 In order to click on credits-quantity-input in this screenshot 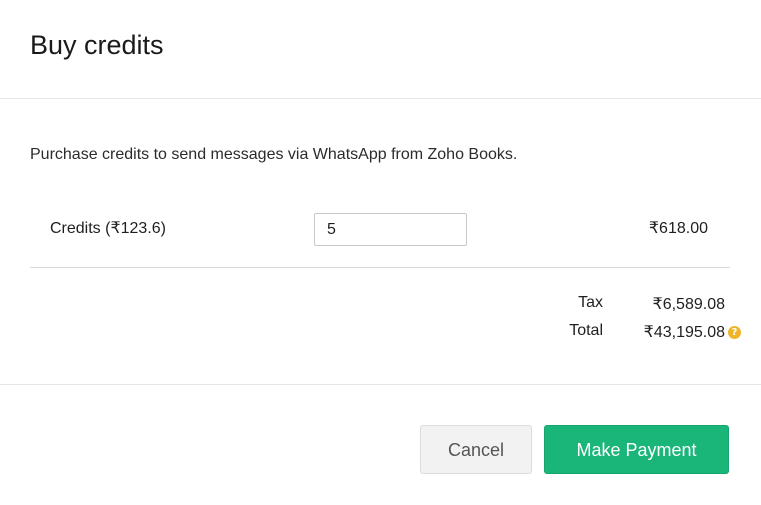, I will do `click(390, 229)`.